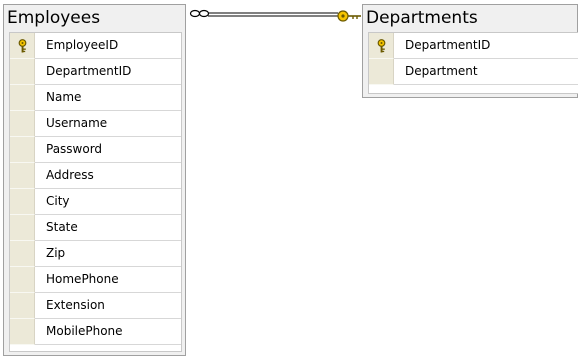 The image size is (578, 356). I want to click on key-icon, so click(349, 16).